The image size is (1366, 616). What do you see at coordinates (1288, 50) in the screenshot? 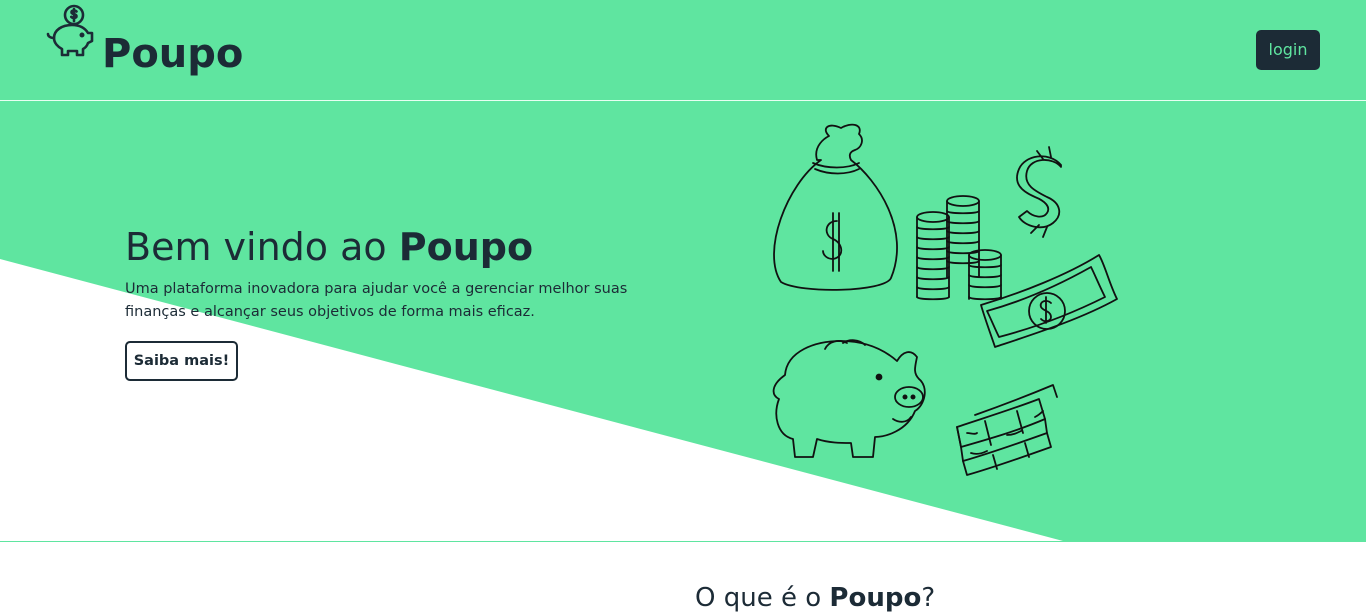
I see `login-button: login` at bounding box center [1288, 50].